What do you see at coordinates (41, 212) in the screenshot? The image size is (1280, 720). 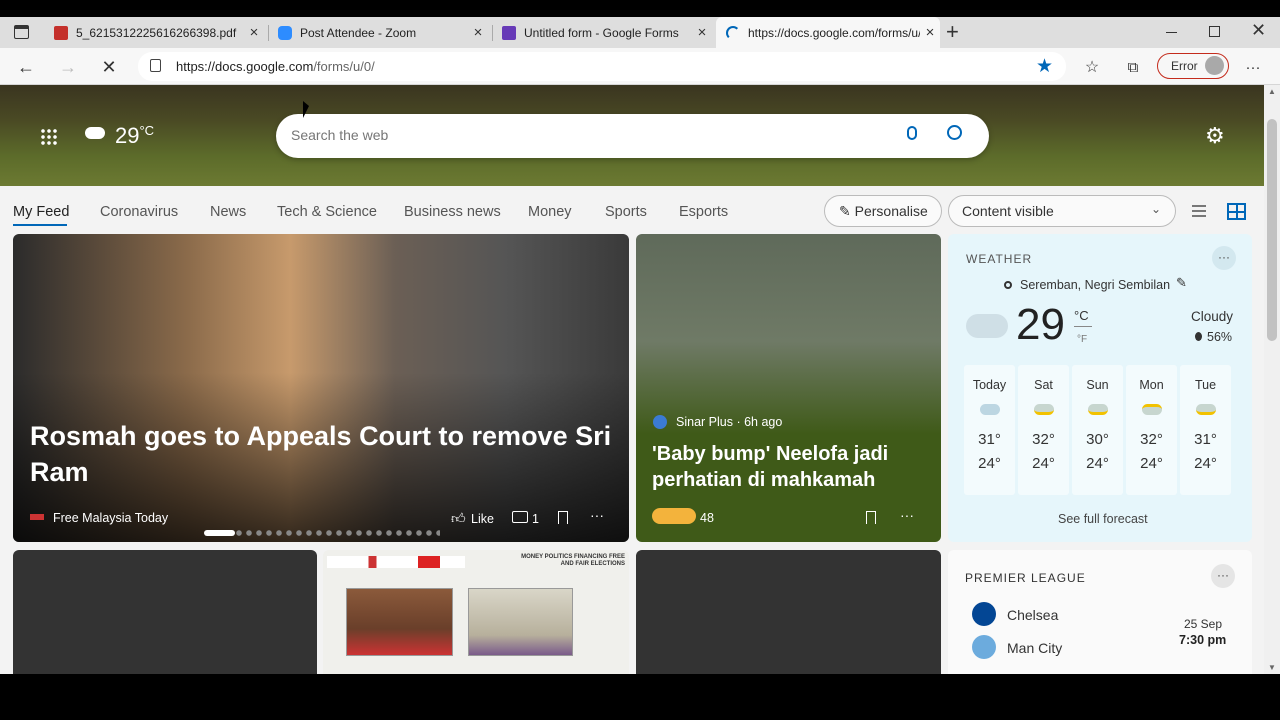 I see `feed-tab-my-feed: My Feed` at bounding box center [41, 212].